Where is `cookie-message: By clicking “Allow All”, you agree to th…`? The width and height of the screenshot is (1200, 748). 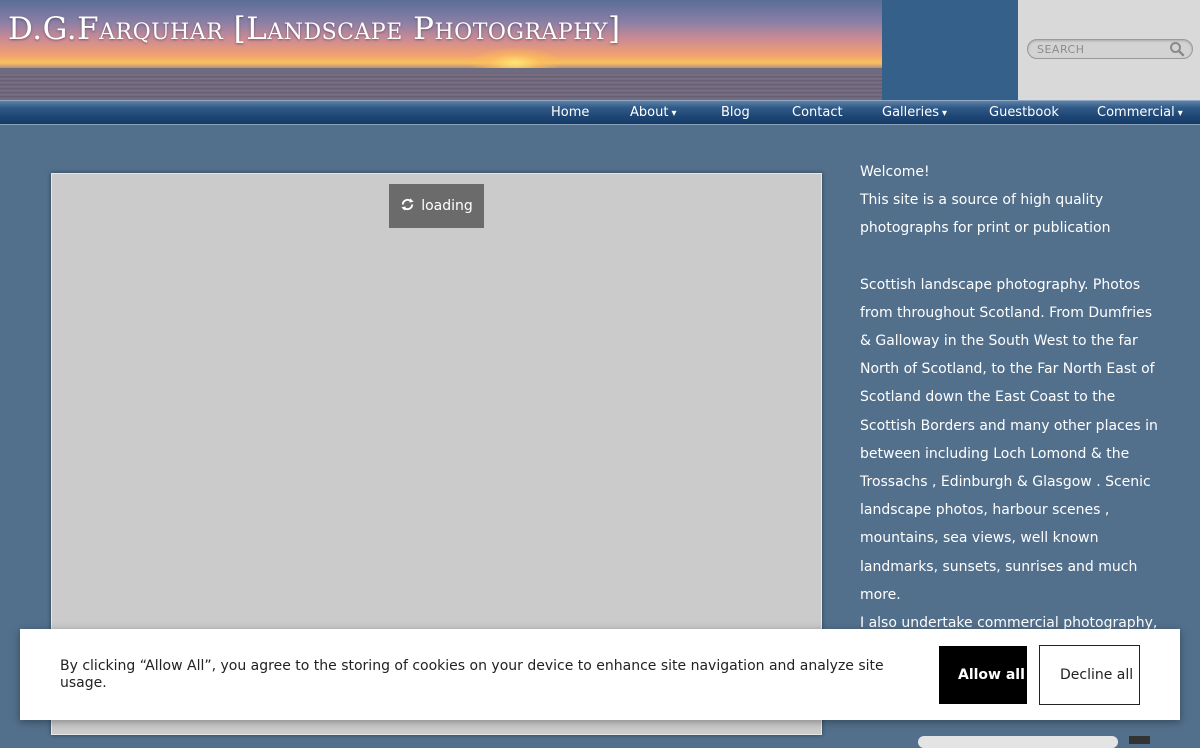
cookie-message: By clicking “Allow All”, you agree to th… is located at coordinates (472, 674).